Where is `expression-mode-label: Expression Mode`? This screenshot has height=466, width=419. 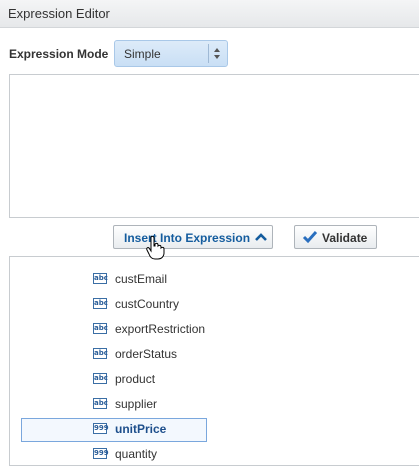
expression-mode-label: Expression Mode is located at coordinates (59, 54).